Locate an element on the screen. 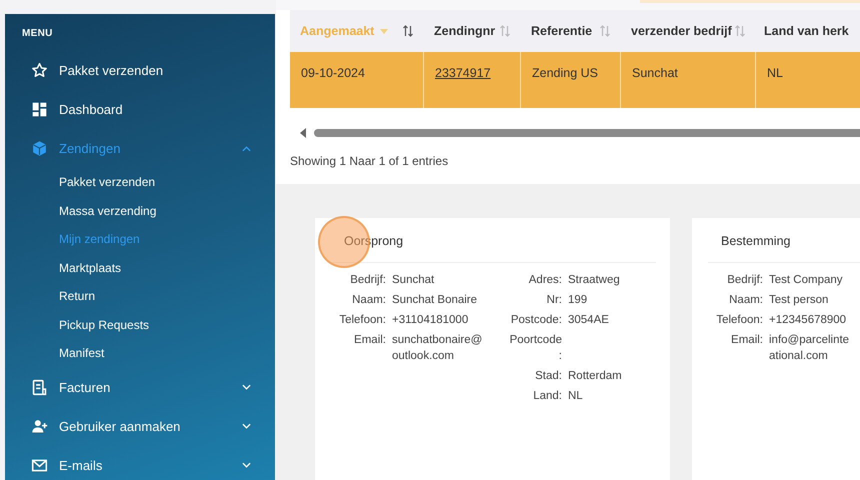  submenu-item: Pickup Requests is located at coordinates (77, 324).